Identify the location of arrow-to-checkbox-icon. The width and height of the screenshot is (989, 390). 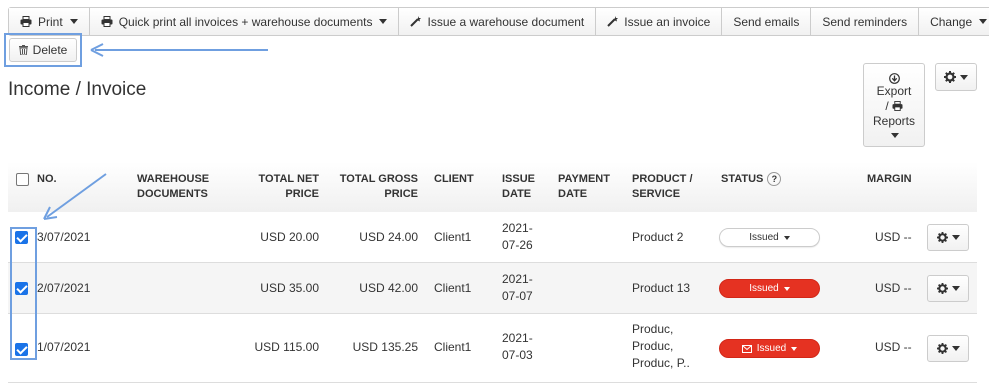
(75, 196).